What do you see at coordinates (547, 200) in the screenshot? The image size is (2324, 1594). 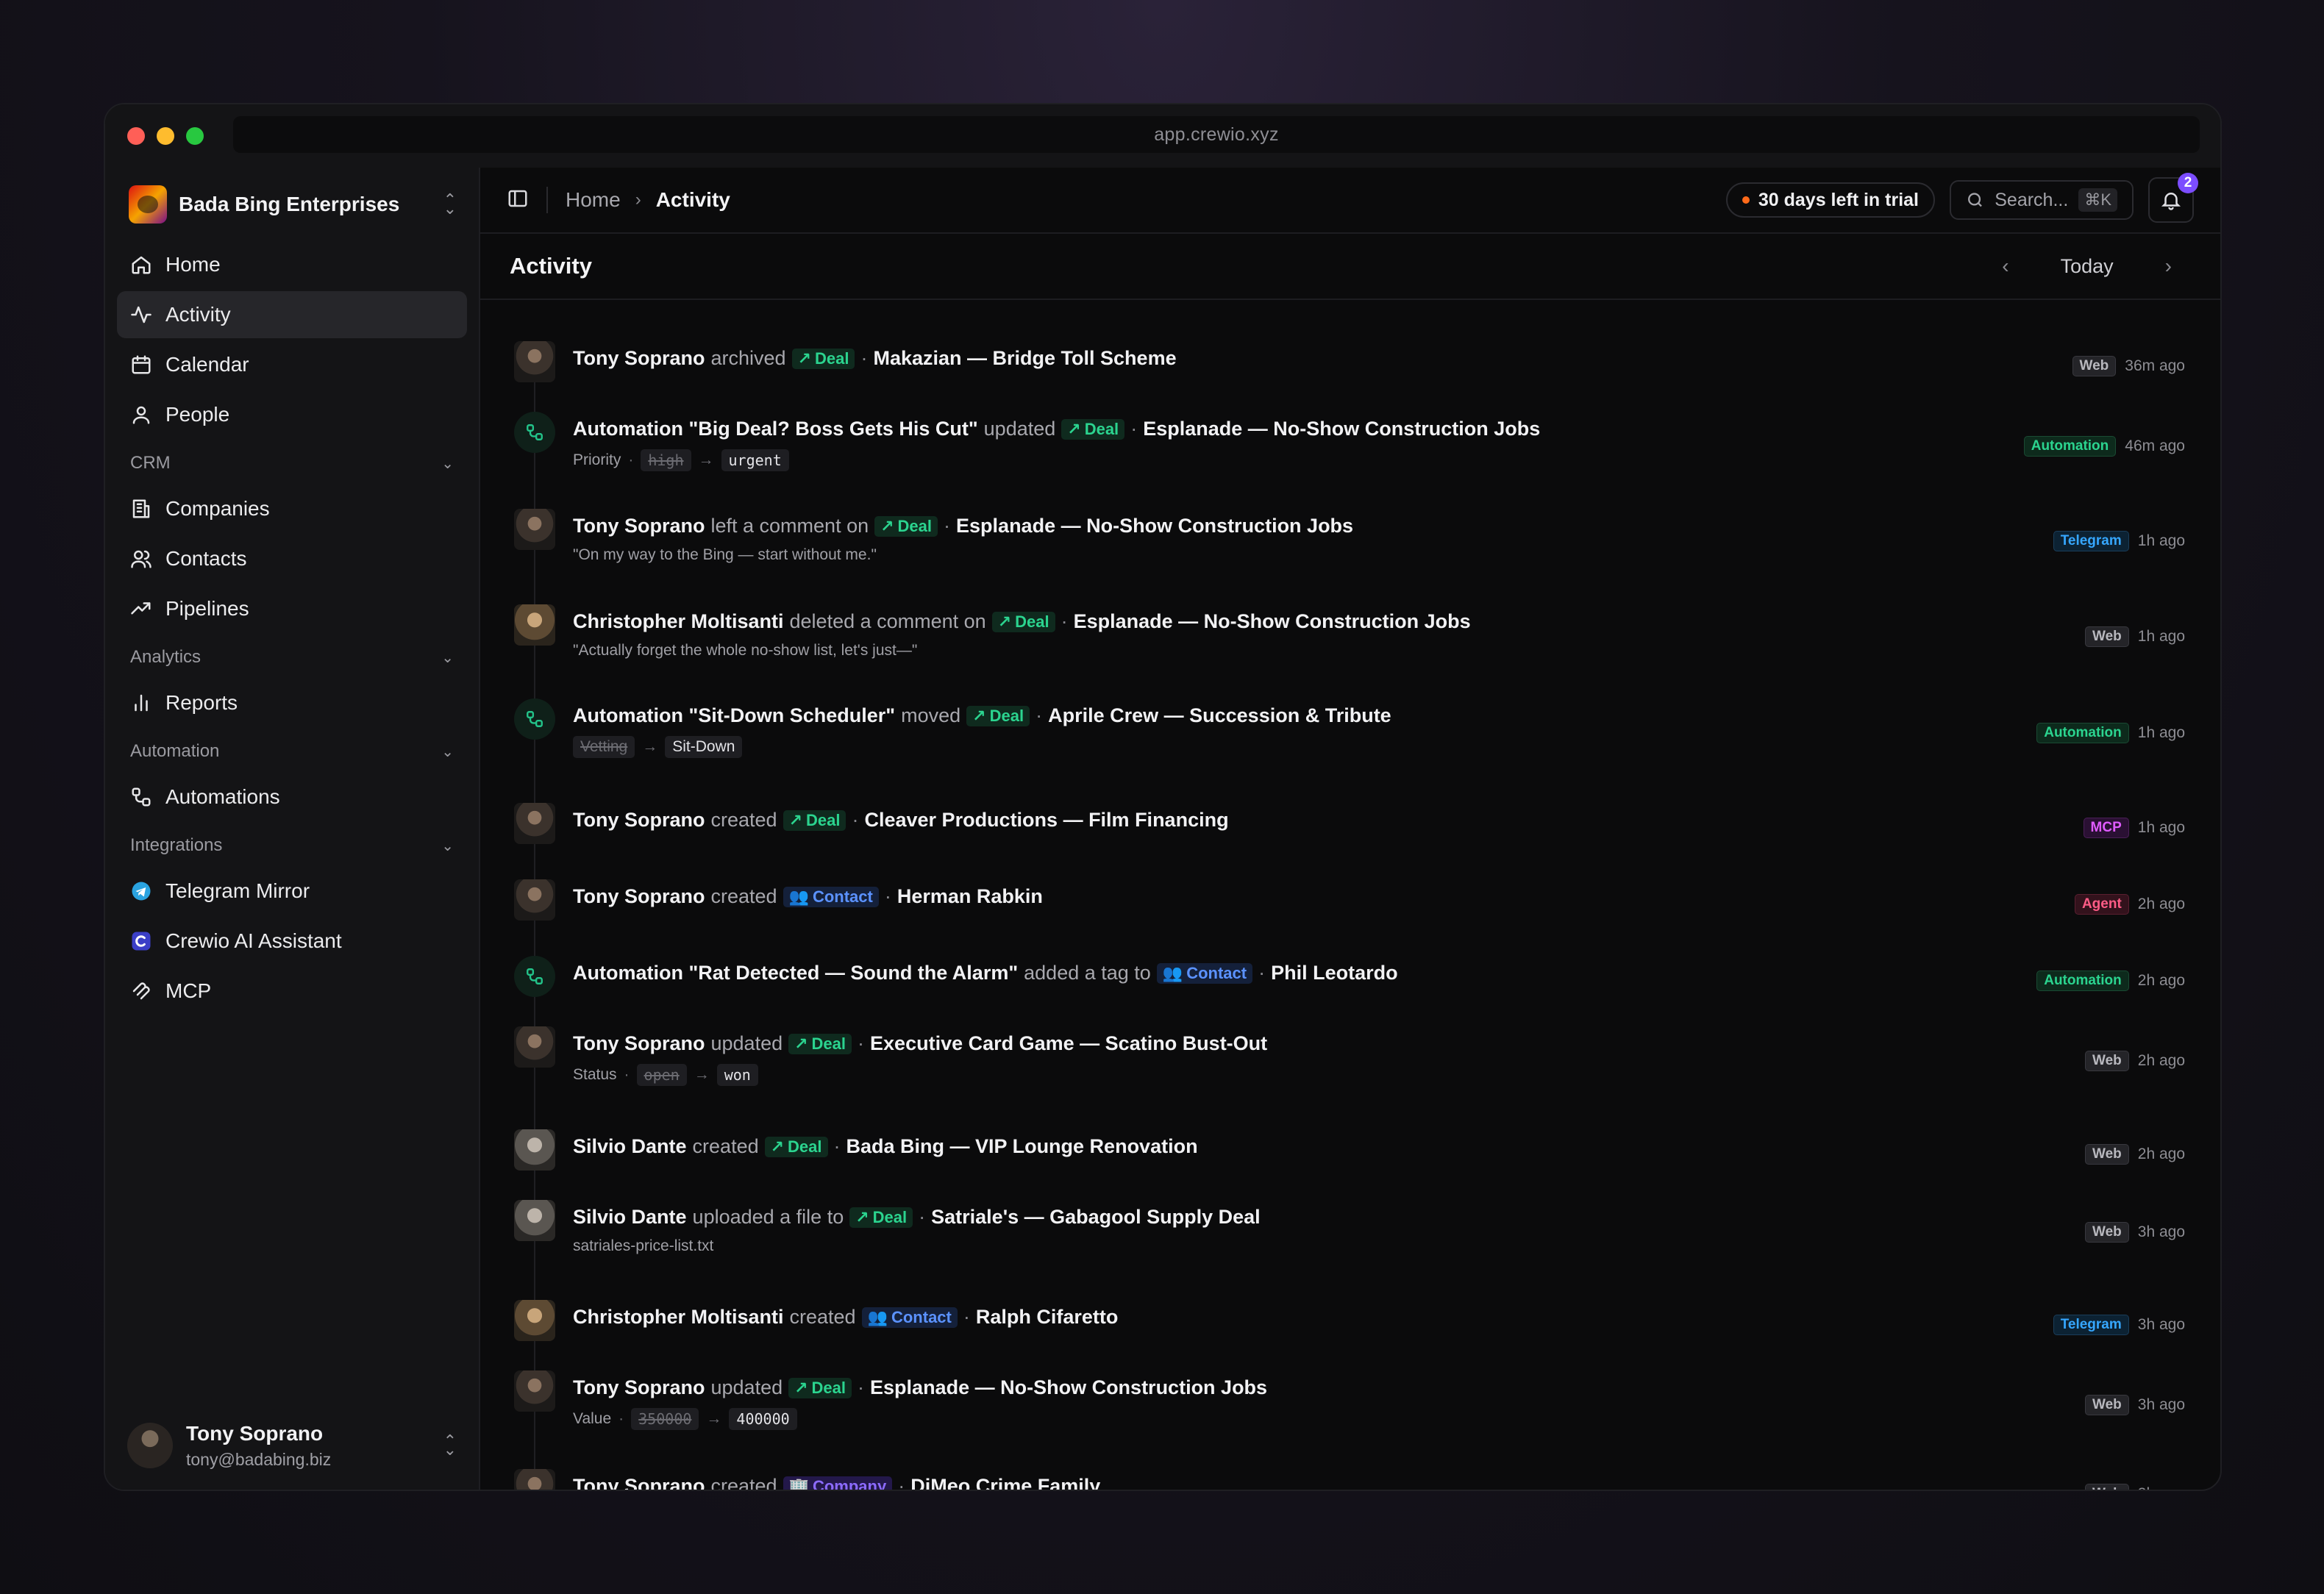 I see `divider` at bounding box center [547, 200].